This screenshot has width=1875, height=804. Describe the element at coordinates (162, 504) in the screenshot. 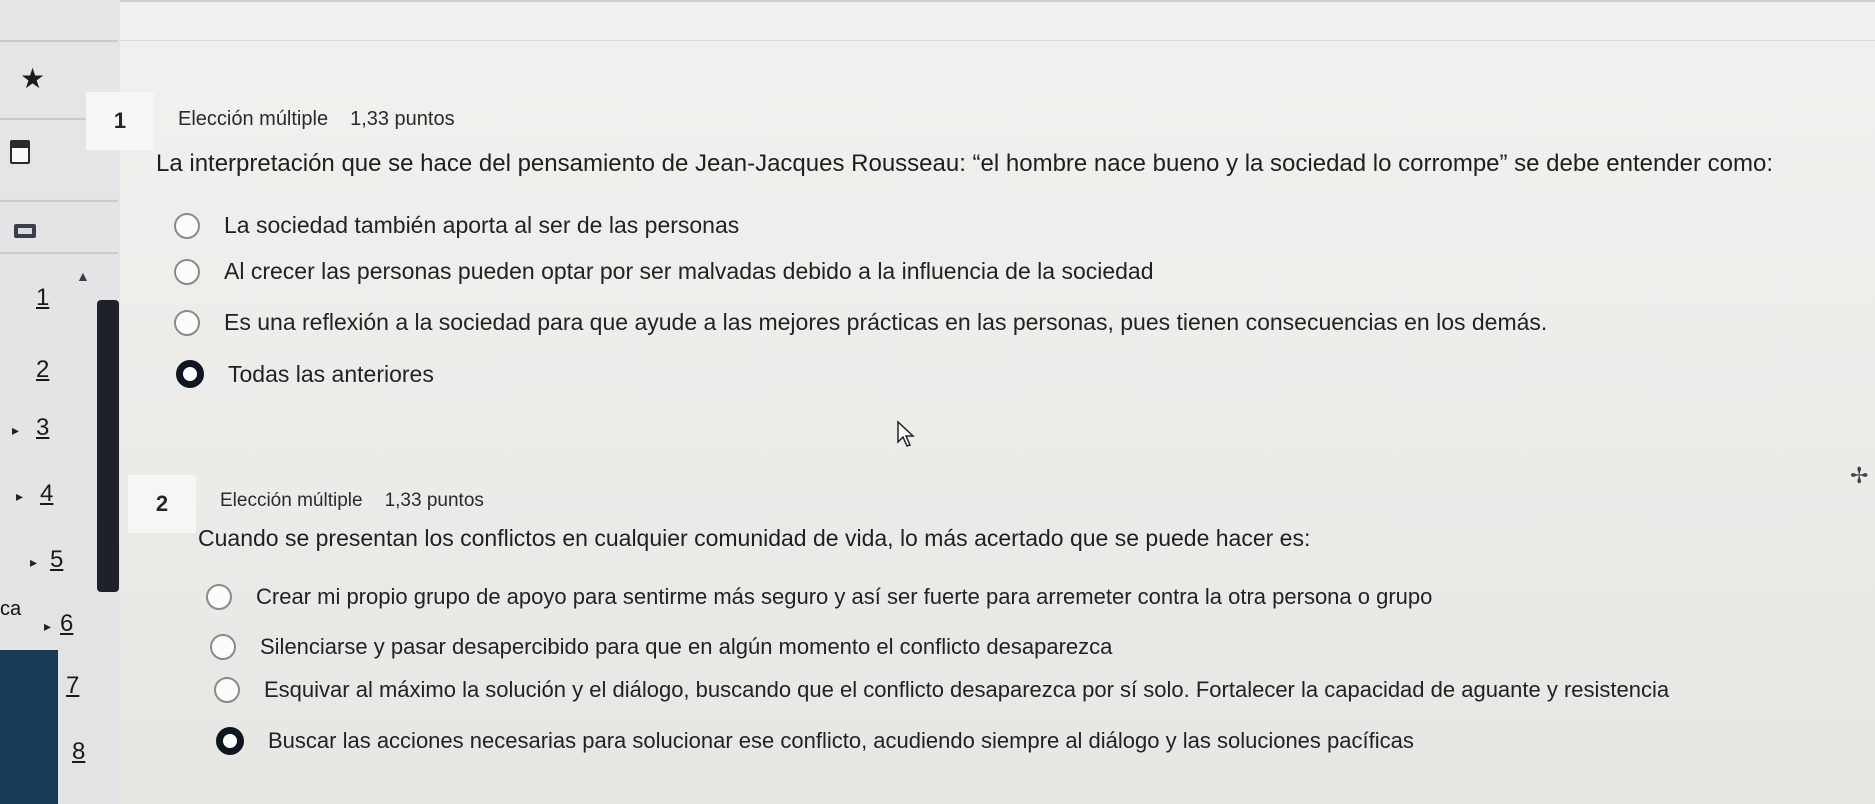

I see `question-number: 2` at that location.